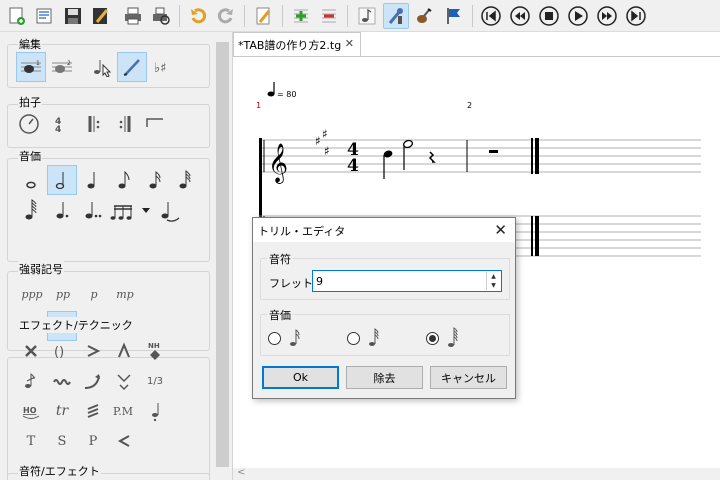 The width and height of the screenshot is (720, 480). I want to click on slapping-effect: S, so click(62, 441).